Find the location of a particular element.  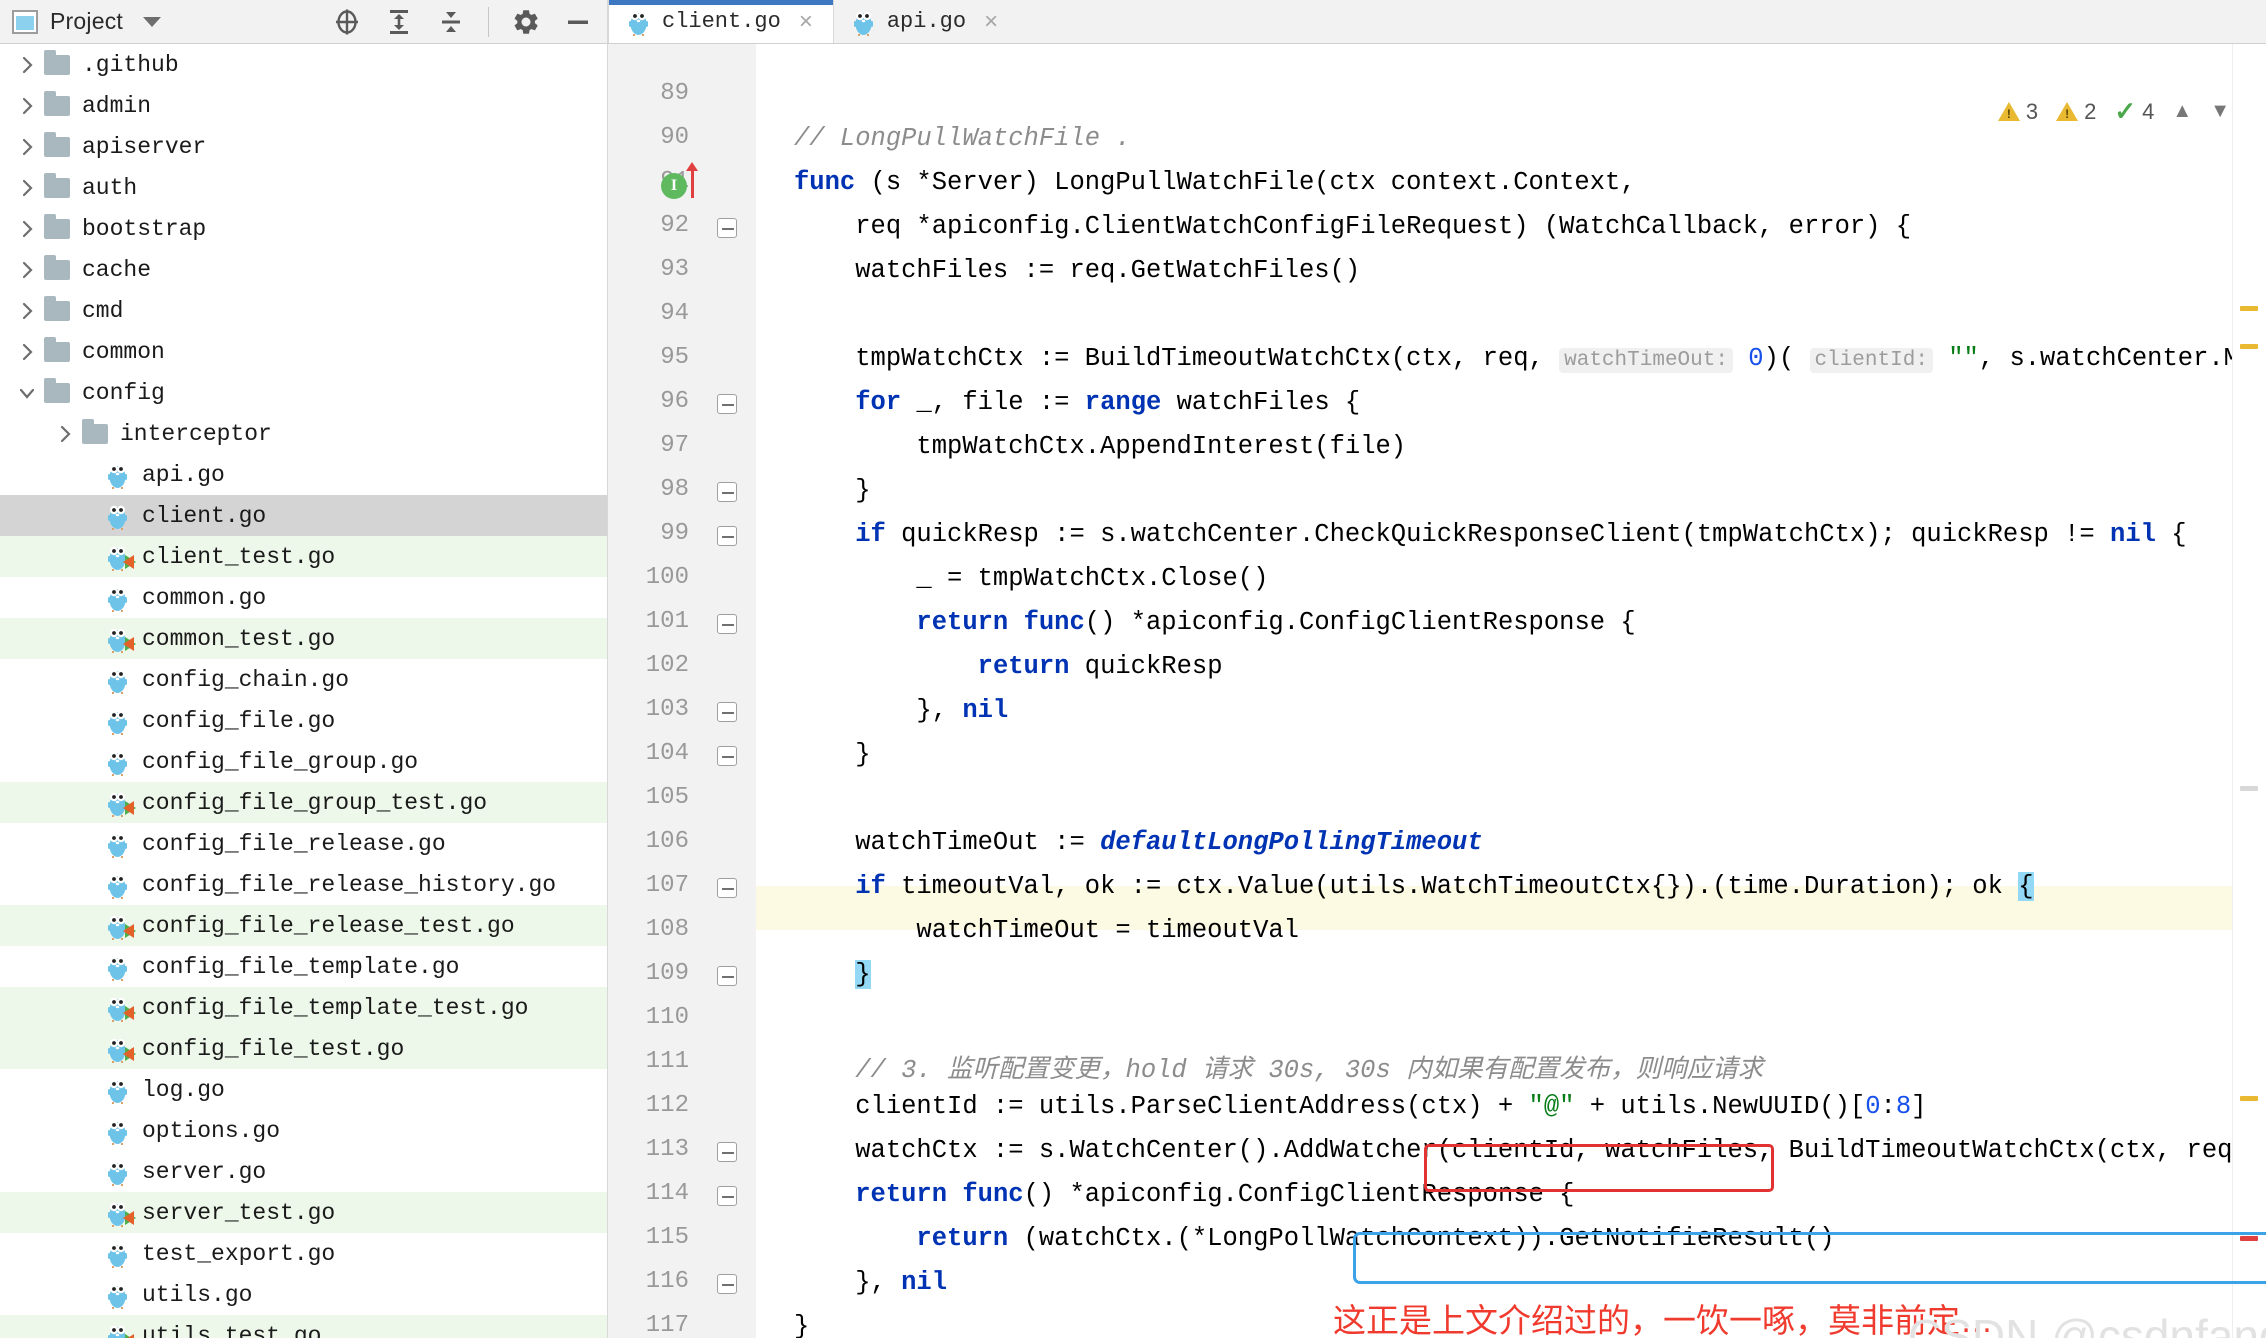

gear-icon is located at coordinates (526, 22).